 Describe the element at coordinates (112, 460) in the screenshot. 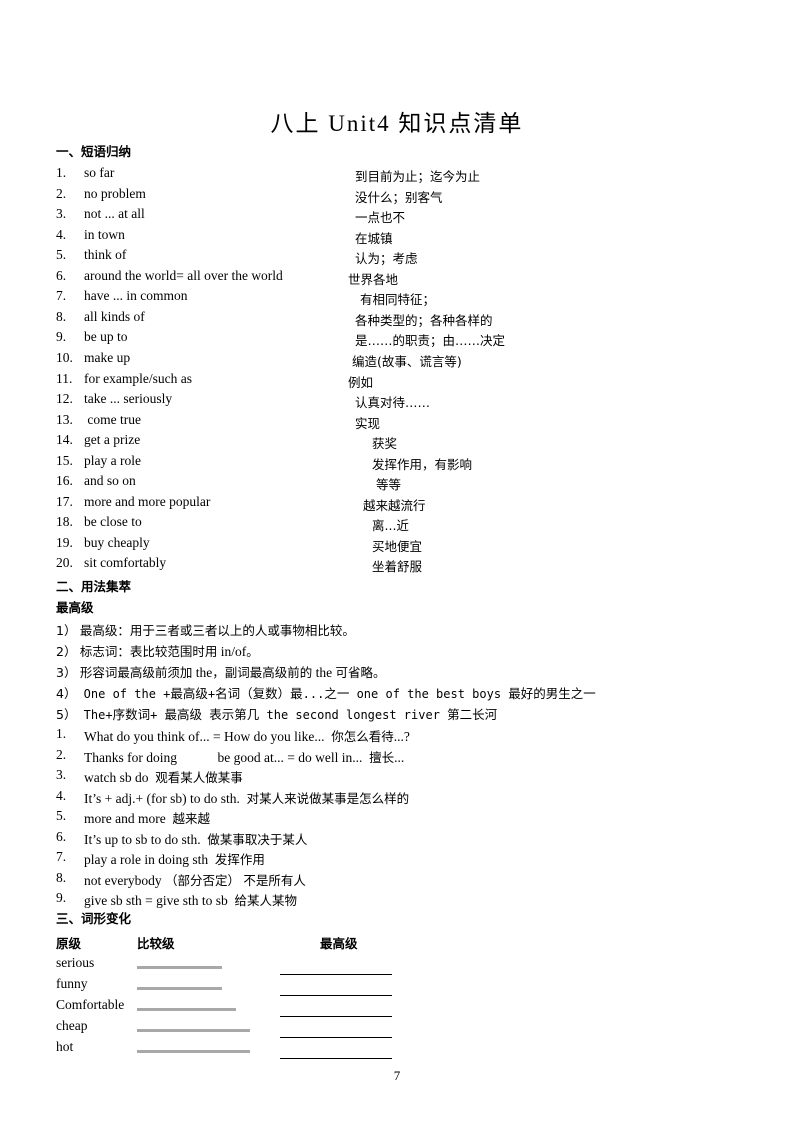

I see `phrase-english: play a role` at that location.